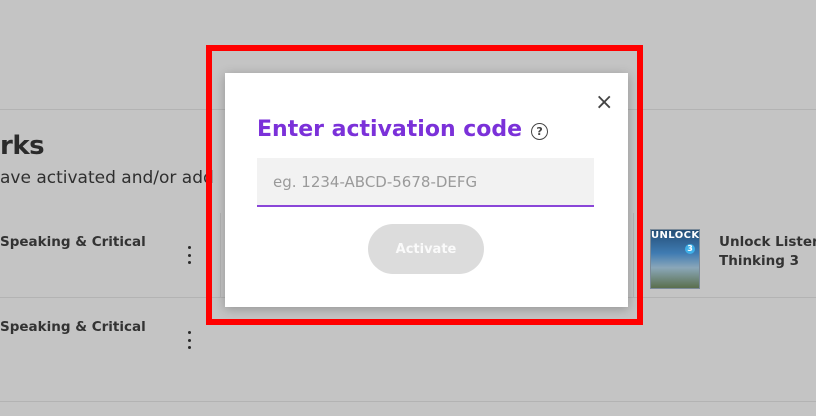 The image size is (816, 416). Describe the element at coordinates (759, 261) in the screenshot. I see `book-title-line: Thinking 3` at that location.